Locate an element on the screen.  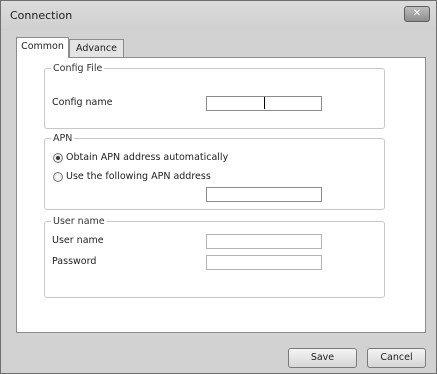
apn-auto-radio is located at coordinates (58, 158).